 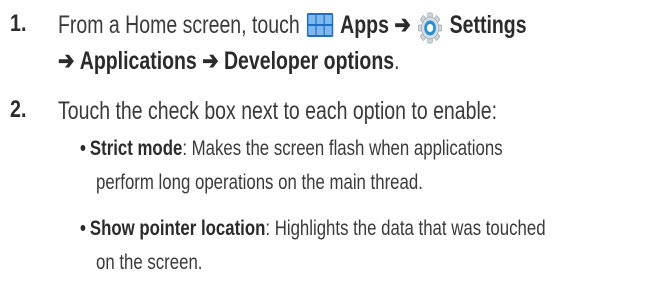 What do you see at coordinates (18, 109) in the screenshot?
I see `step-number: 2.` at bounding box center [18, 109].